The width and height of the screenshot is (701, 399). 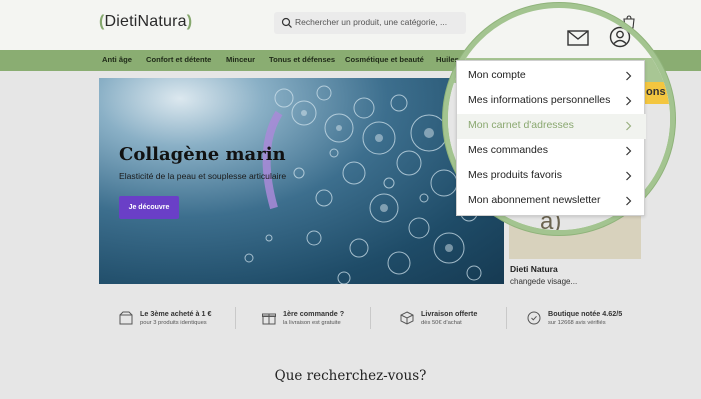 What do you see at coordinates (314, 313) in the screenshot?
I see `feature-title: 1ère commande ?` at bounding box center [314, 313].